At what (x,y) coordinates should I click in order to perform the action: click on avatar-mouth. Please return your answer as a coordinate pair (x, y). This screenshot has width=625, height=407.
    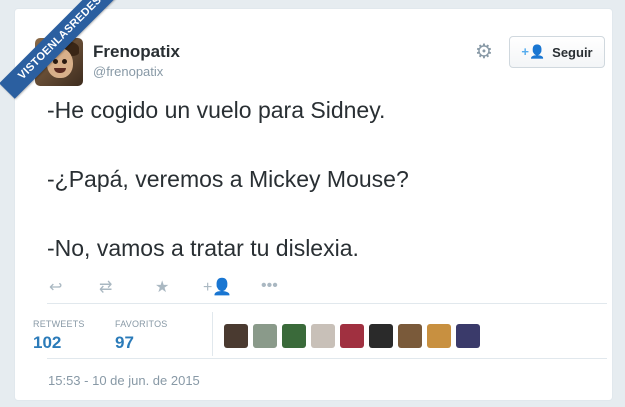
    Looking at the image, I should click on (60, 70).